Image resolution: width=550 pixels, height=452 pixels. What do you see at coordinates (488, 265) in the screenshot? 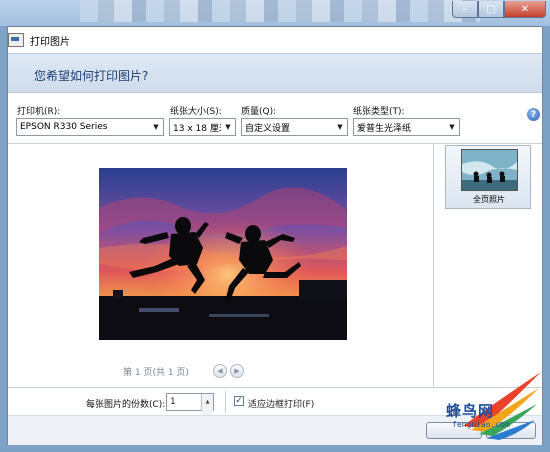
I see `layout-panel: 全页照片` at bounding box center [488, 265].